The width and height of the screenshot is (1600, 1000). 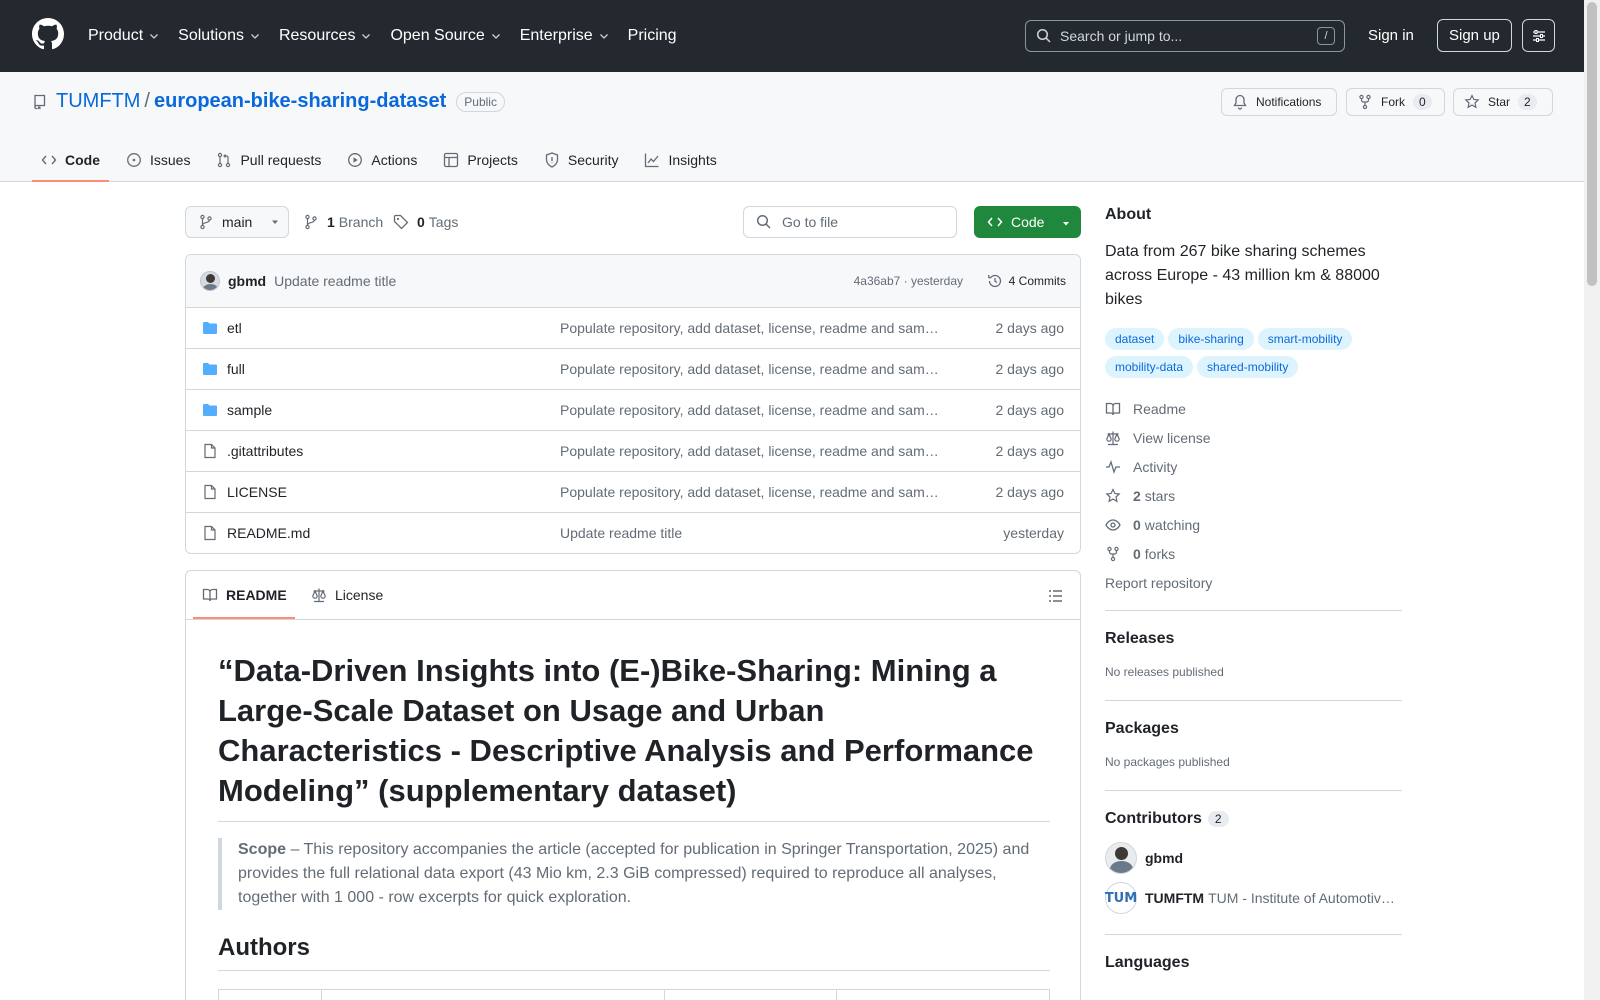 What do you see at coordinates (1030, 410) in the screenshot?
I see `file-age: 2 days ago` at bounding box center [1030, 410].